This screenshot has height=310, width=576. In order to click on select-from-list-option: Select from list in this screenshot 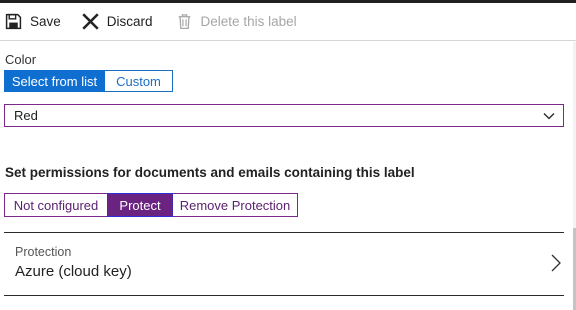, I will do `click(54, 81)`.